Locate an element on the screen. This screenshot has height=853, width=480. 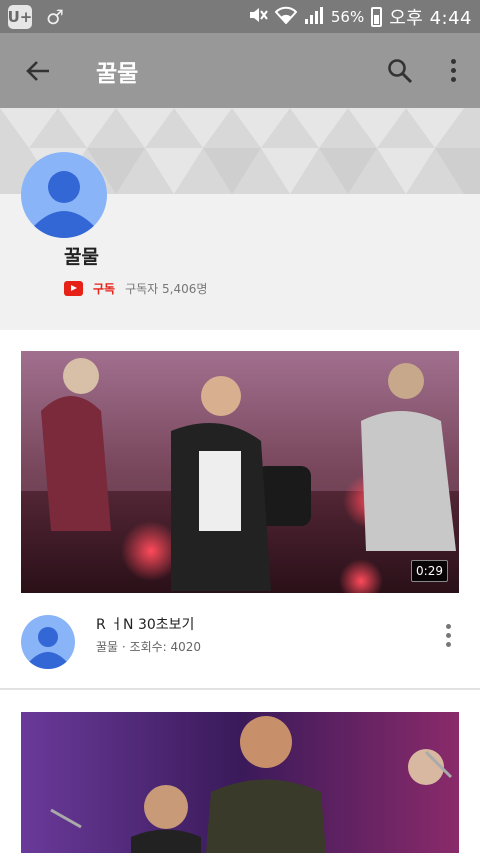
back-button is located at coordinates (38, 70).